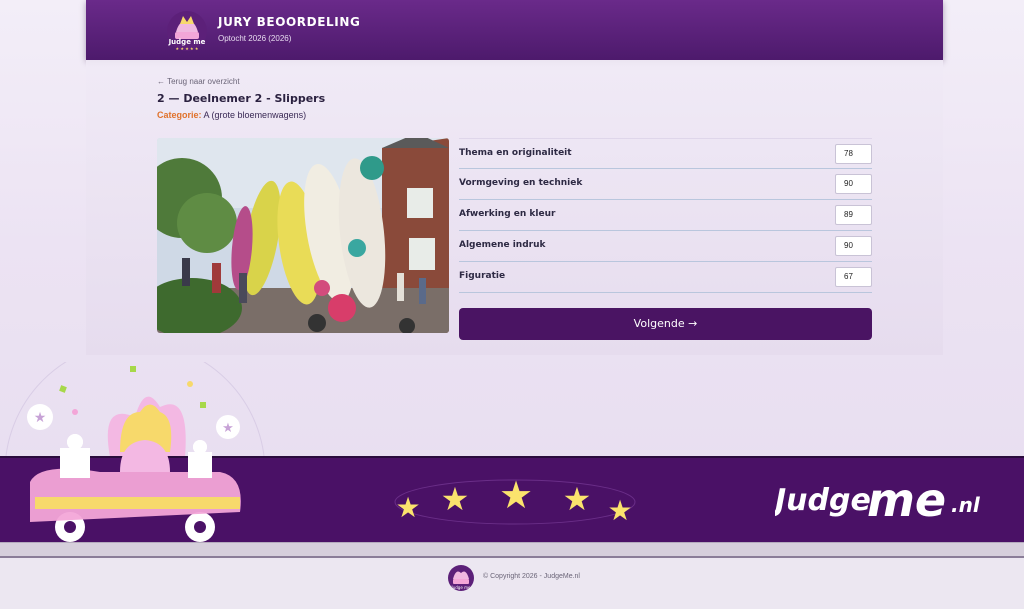  Describe the element at coordinates (507, 214) in the screenshot. I see `score-label: Afwerking en kleur` at that location.